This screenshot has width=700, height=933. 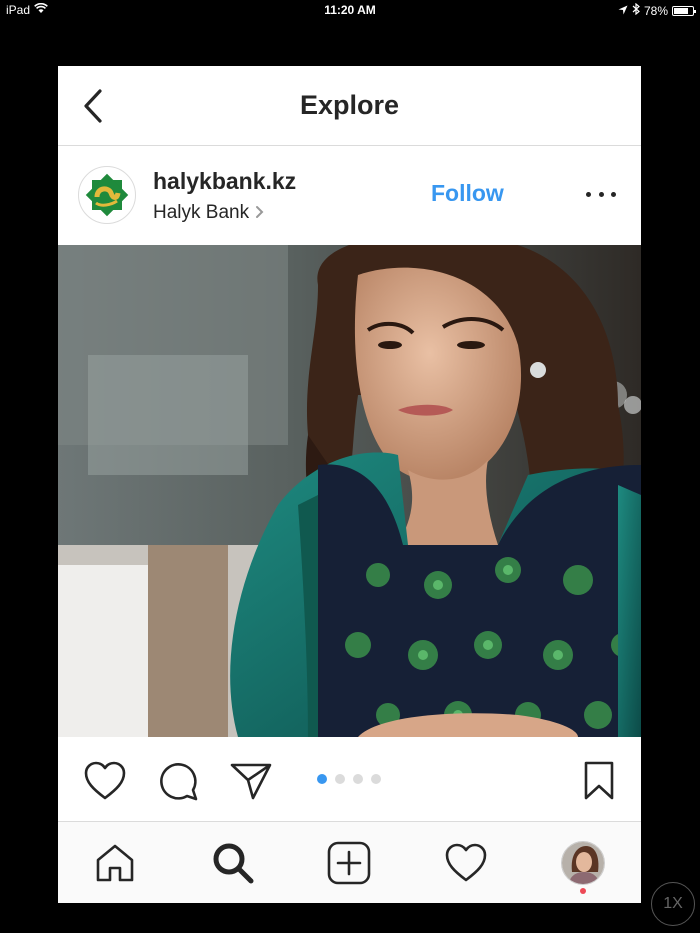 I want to click on battery-level, so click(x=681, y=10).